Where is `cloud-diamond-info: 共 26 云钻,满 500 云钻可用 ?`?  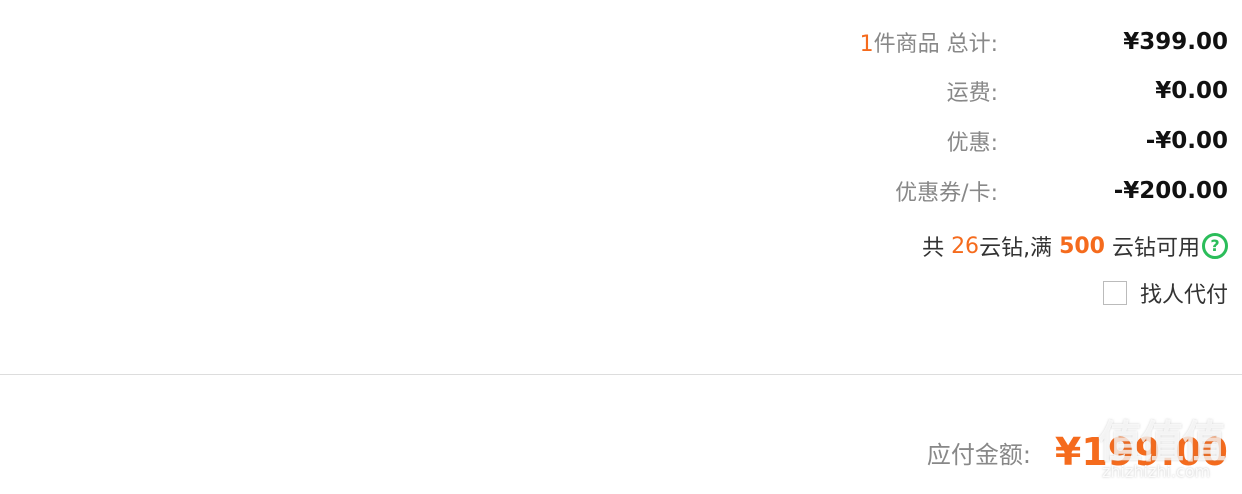
cloud-diamond-info: 共 26 云钻,满 500 云钻可用 ? is located at coordinates (1075, 246).